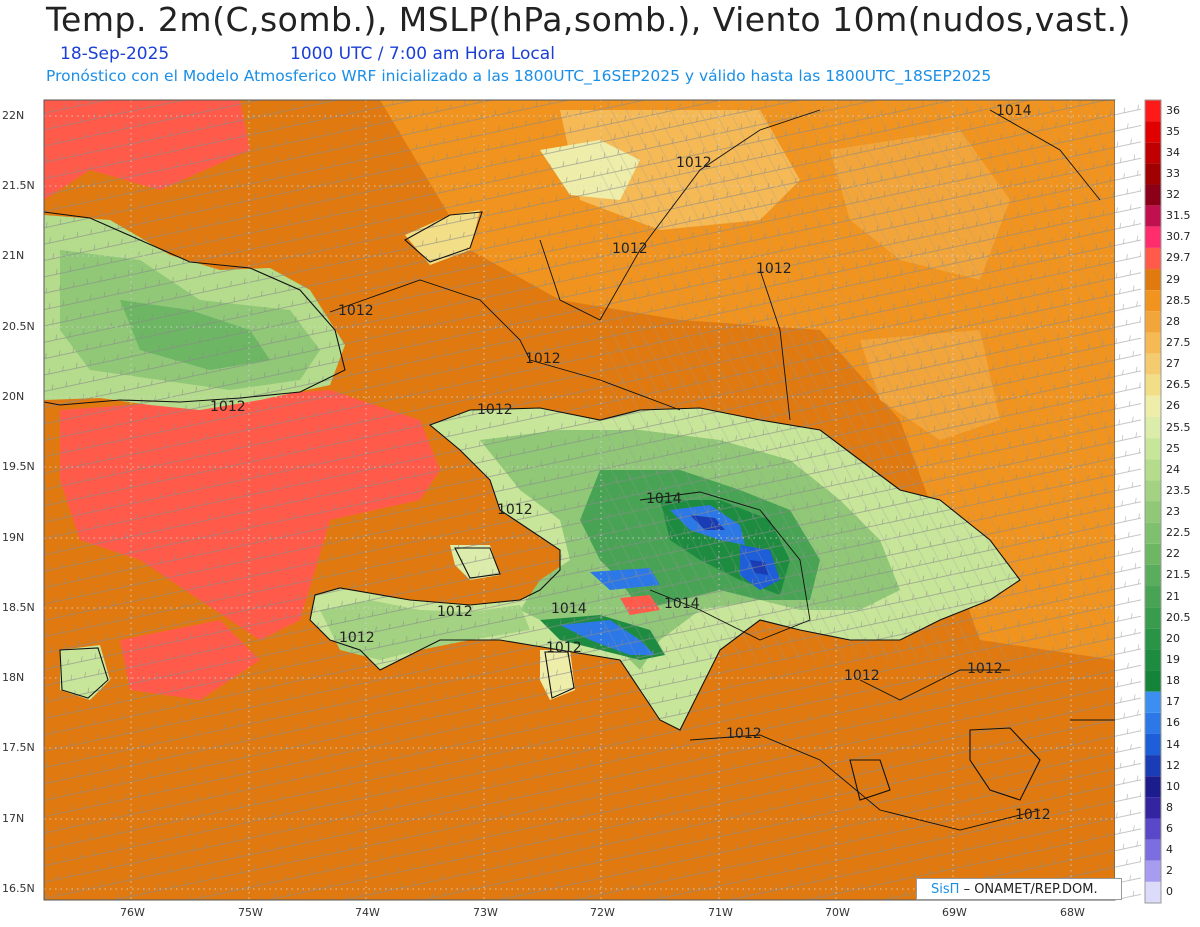 This screenshot has width=1200, height=927. What do you see at coordinates (1178, 575) in the screenshot?
I see `colorbar-label: 21.5` at bounding box center [1178, 575].